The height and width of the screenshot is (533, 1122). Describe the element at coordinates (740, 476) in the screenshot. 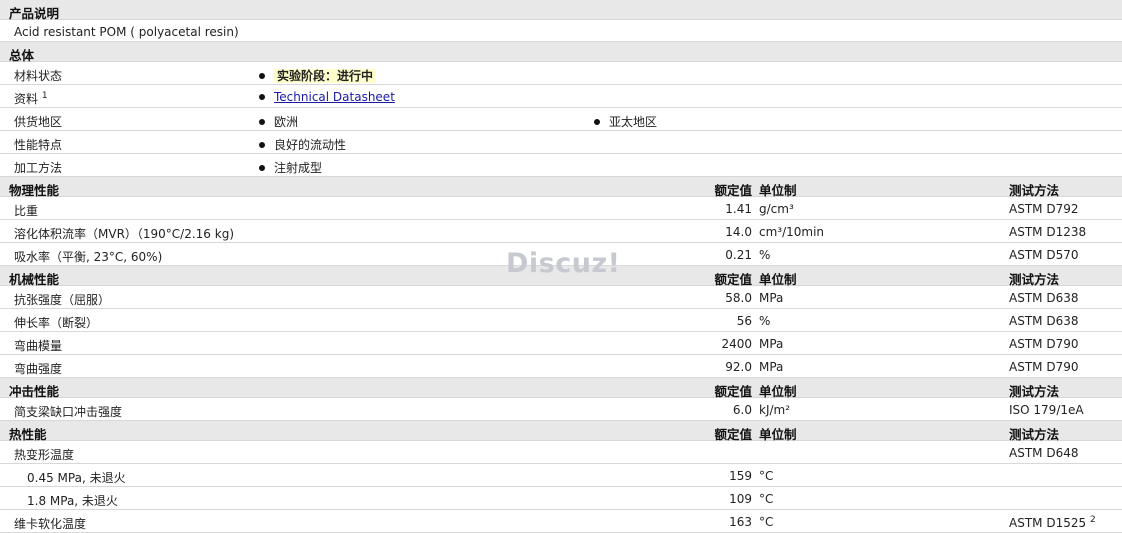

I see `nominal-value: 159` at that location.